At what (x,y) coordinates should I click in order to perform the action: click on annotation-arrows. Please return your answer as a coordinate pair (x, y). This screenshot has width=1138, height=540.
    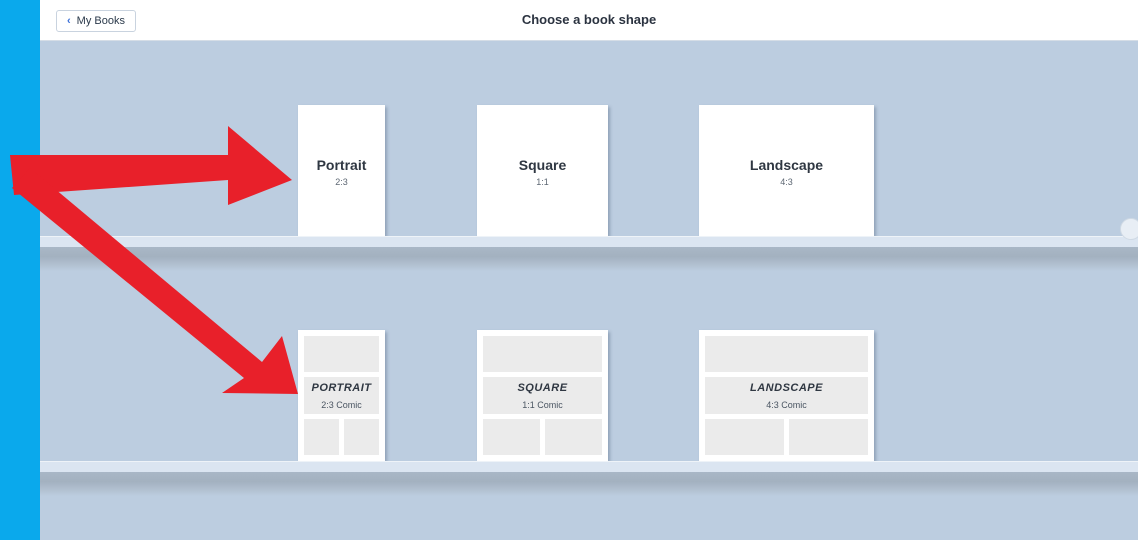
    Looking at the image, I should click on (154, 260).